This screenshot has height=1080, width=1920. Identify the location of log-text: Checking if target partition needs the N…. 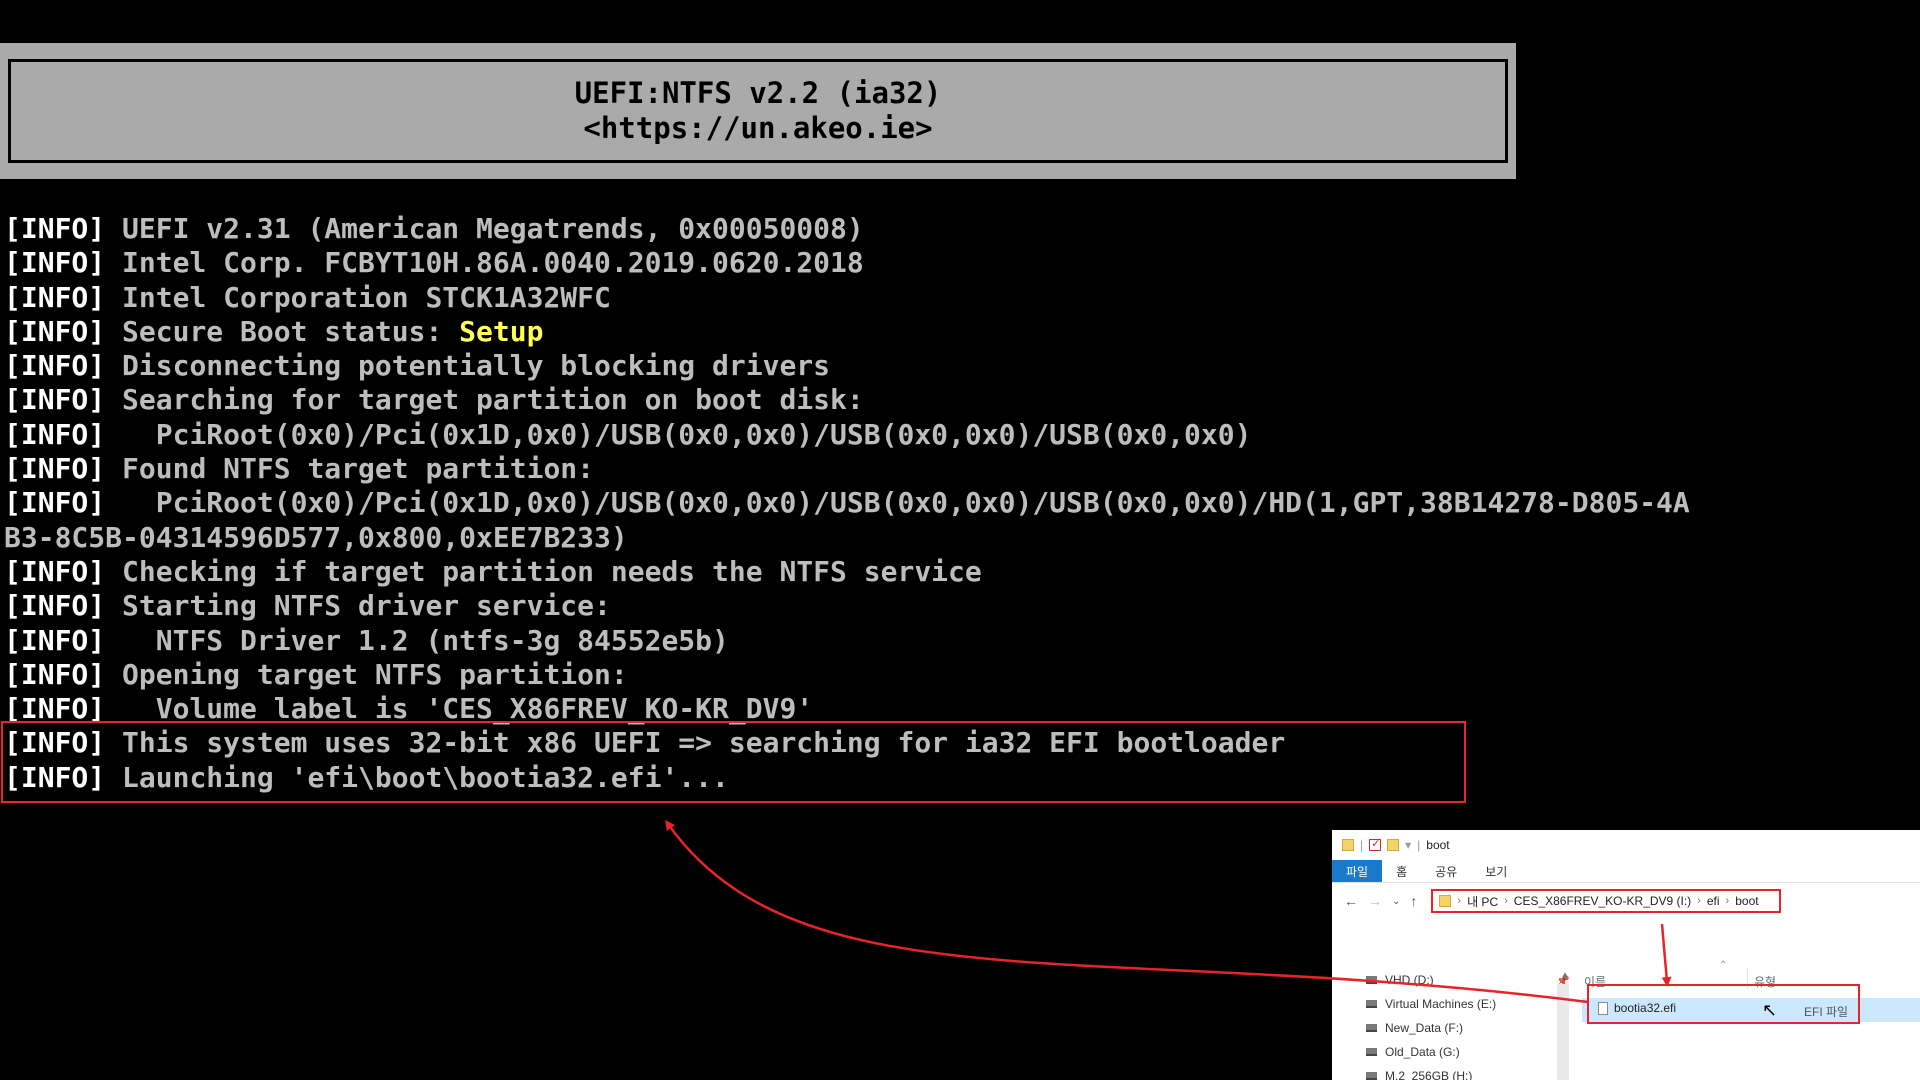
(543, 571).